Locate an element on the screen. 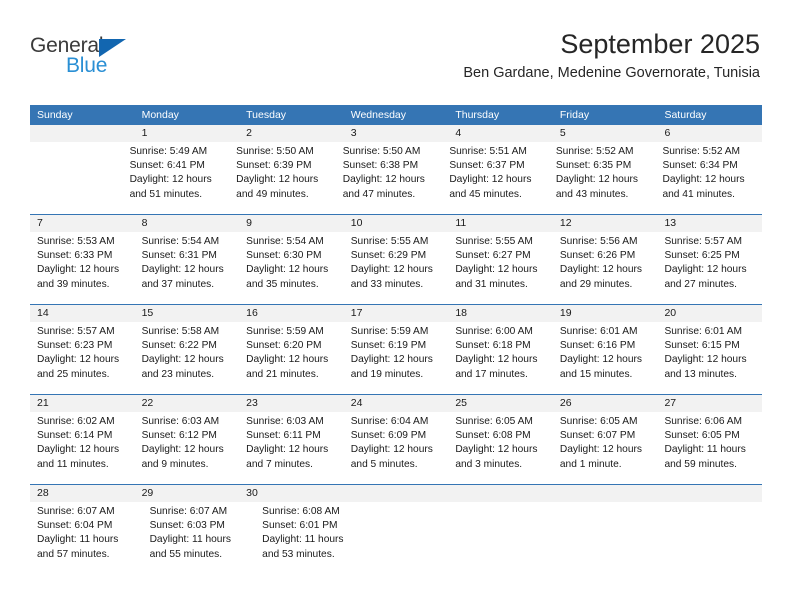 Image resolution: width=792 pixels, height=612 pixels. day-number: 23 is located at coordinates (291, 403).